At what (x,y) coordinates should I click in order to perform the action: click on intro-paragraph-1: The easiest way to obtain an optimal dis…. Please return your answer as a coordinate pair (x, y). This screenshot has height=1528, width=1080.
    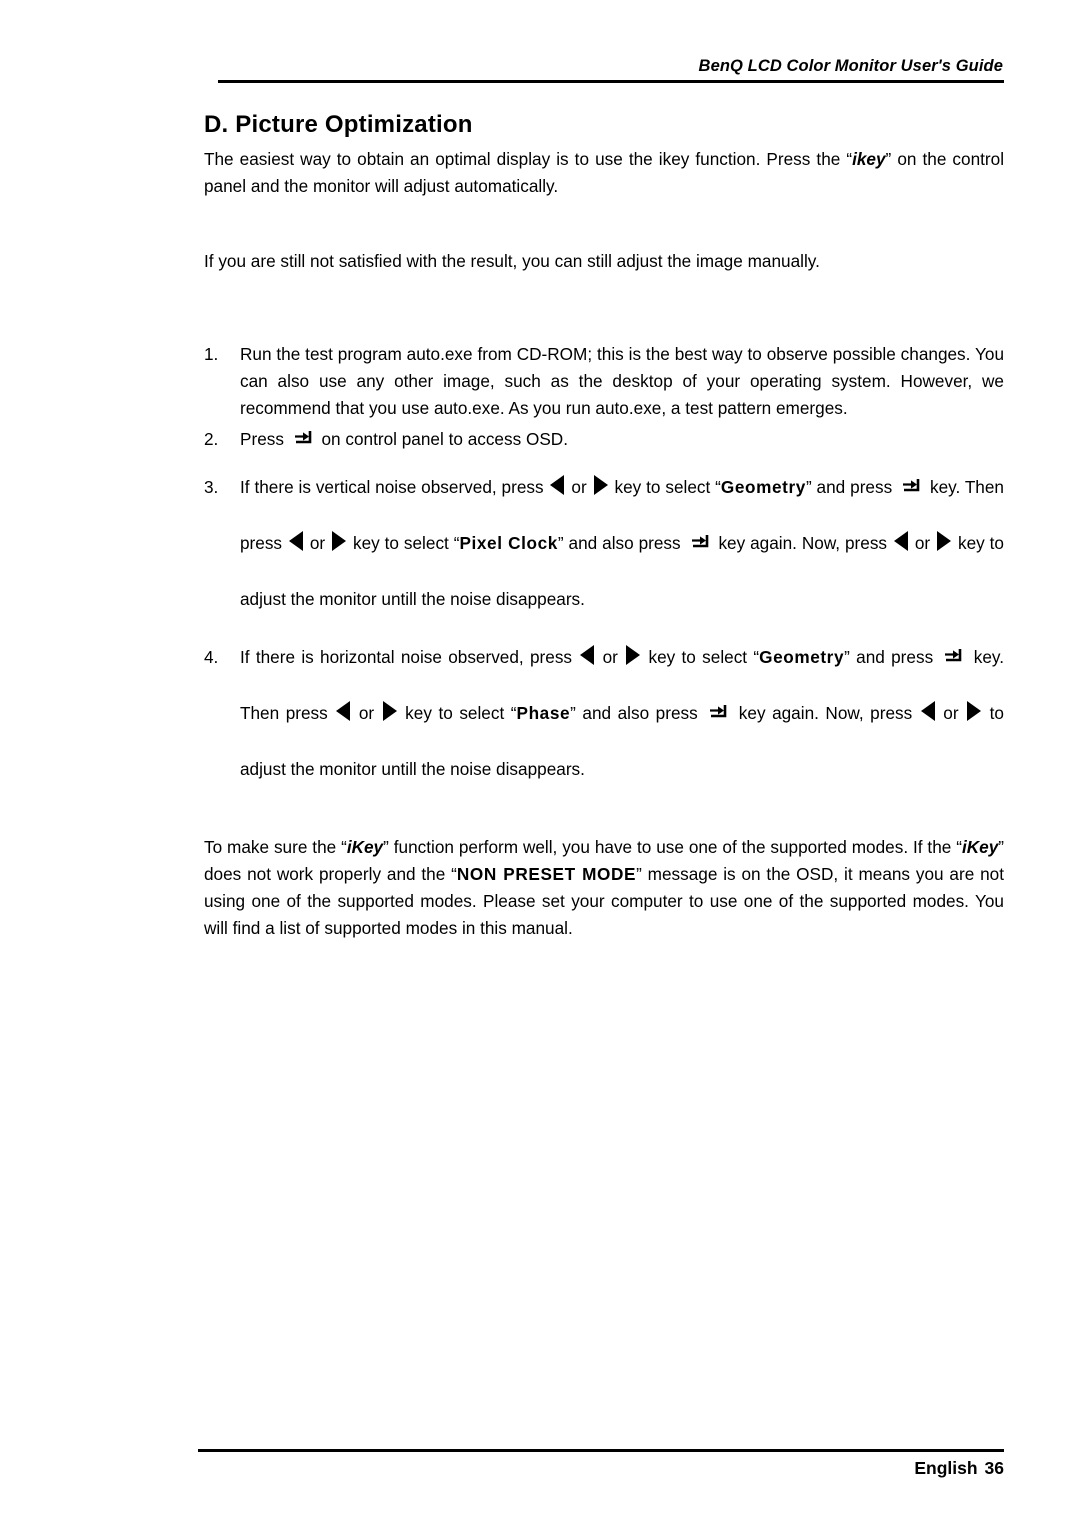
    Looking at the image, I should click on (604, 173).